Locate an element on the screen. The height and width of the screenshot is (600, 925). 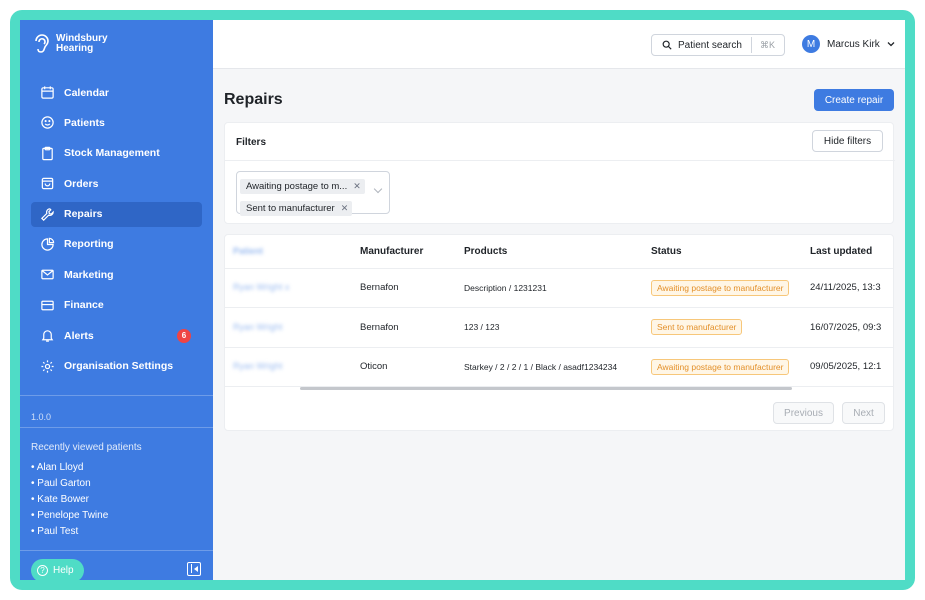
help-button: ? Help is located at coordinates (57, 569).